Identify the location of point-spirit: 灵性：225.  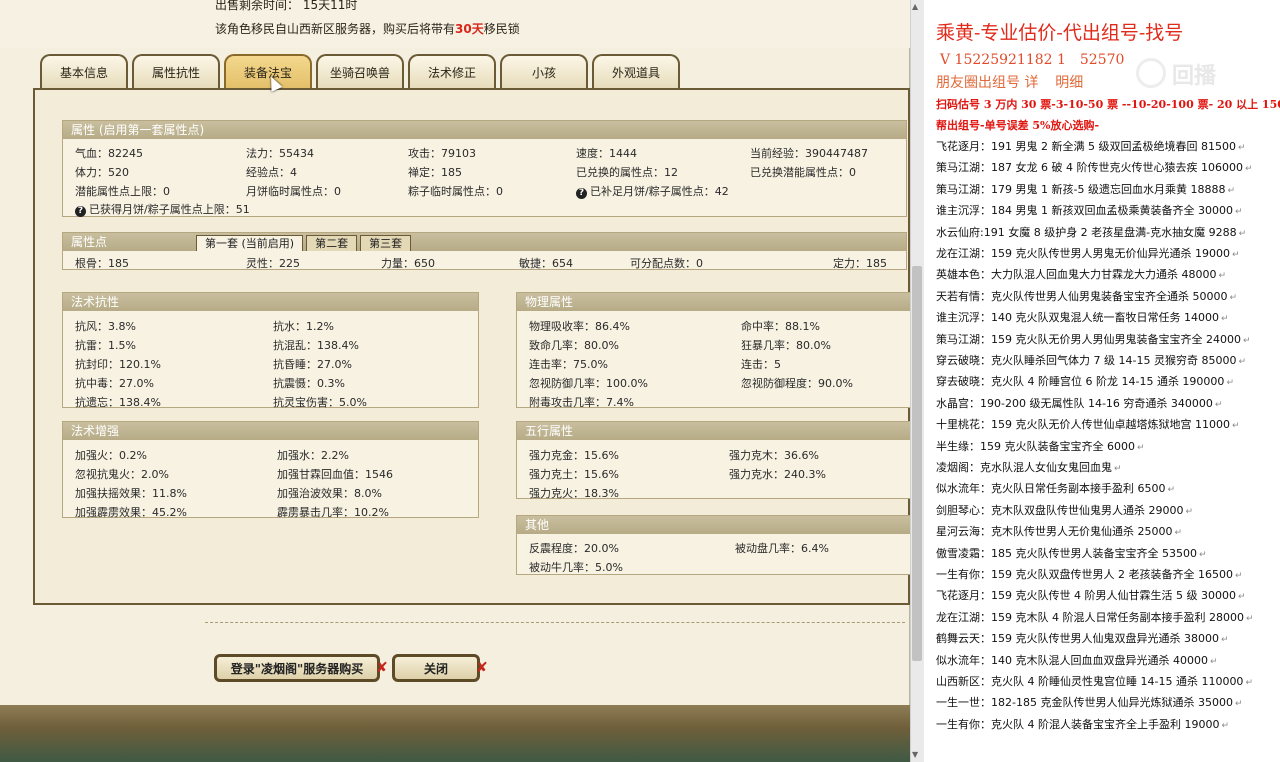
(273, 263).